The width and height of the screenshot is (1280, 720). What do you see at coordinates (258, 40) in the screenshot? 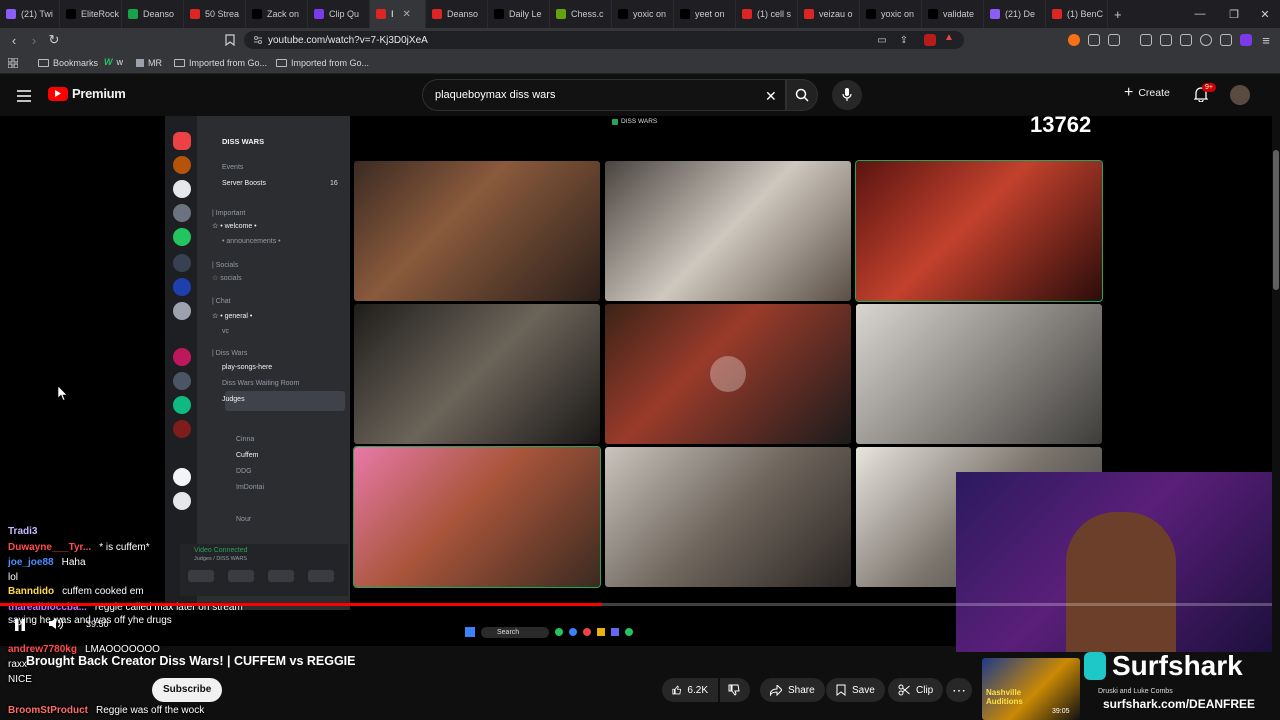
I see `site-info-icon` at bounding box center [258, 40].